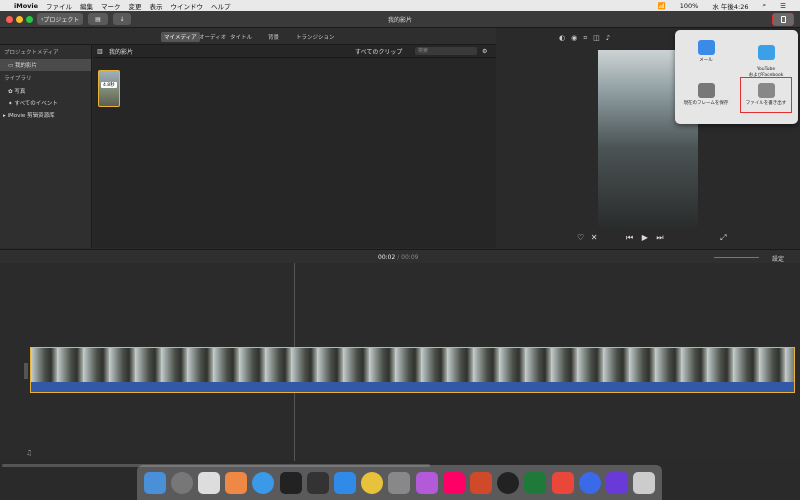 This screenshot has width=800, height=500. Describe the element at coordinates (273, 37) in the screenshot. I see `tab-backgrounds: 背景` at that location.